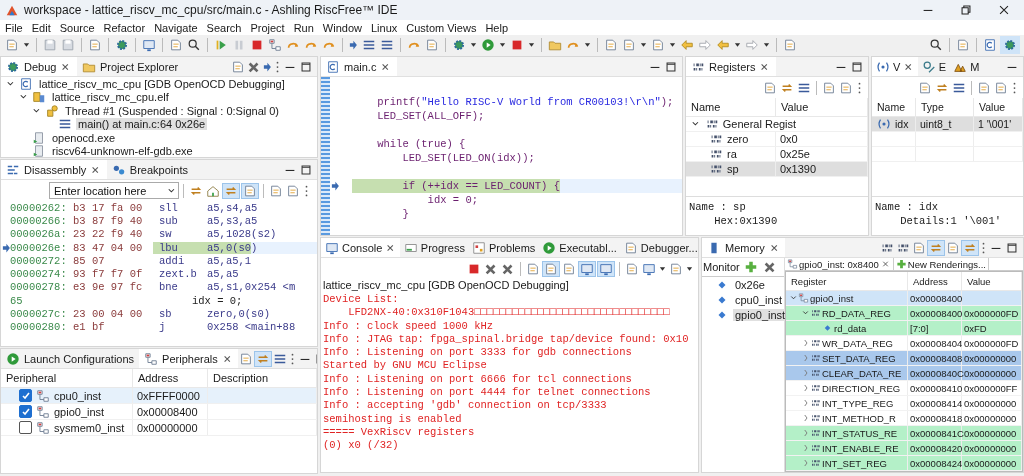 The height and width of the screenshot is (476, 1024). I want to click on tree-item: riscv64-unknown-elf-gdb.exe, so click(122, 151).